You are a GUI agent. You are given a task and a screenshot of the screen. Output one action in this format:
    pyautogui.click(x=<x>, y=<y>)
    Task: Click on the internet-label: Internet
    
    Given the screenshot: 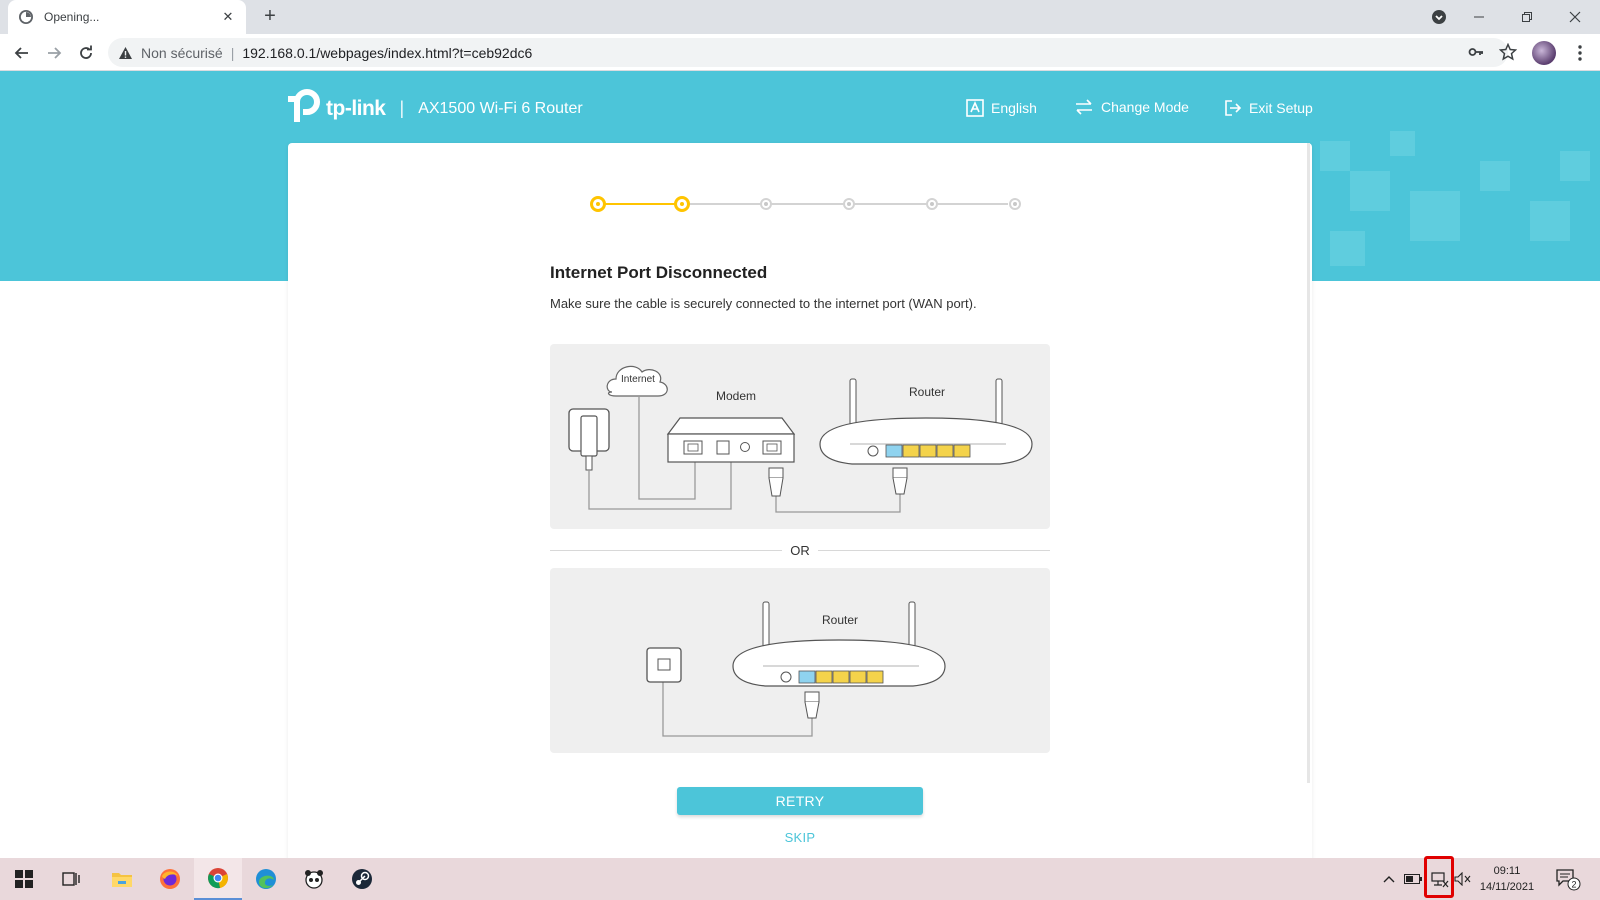 What is the action you would take?
    pyautogui.click(x=638, y=379)
    